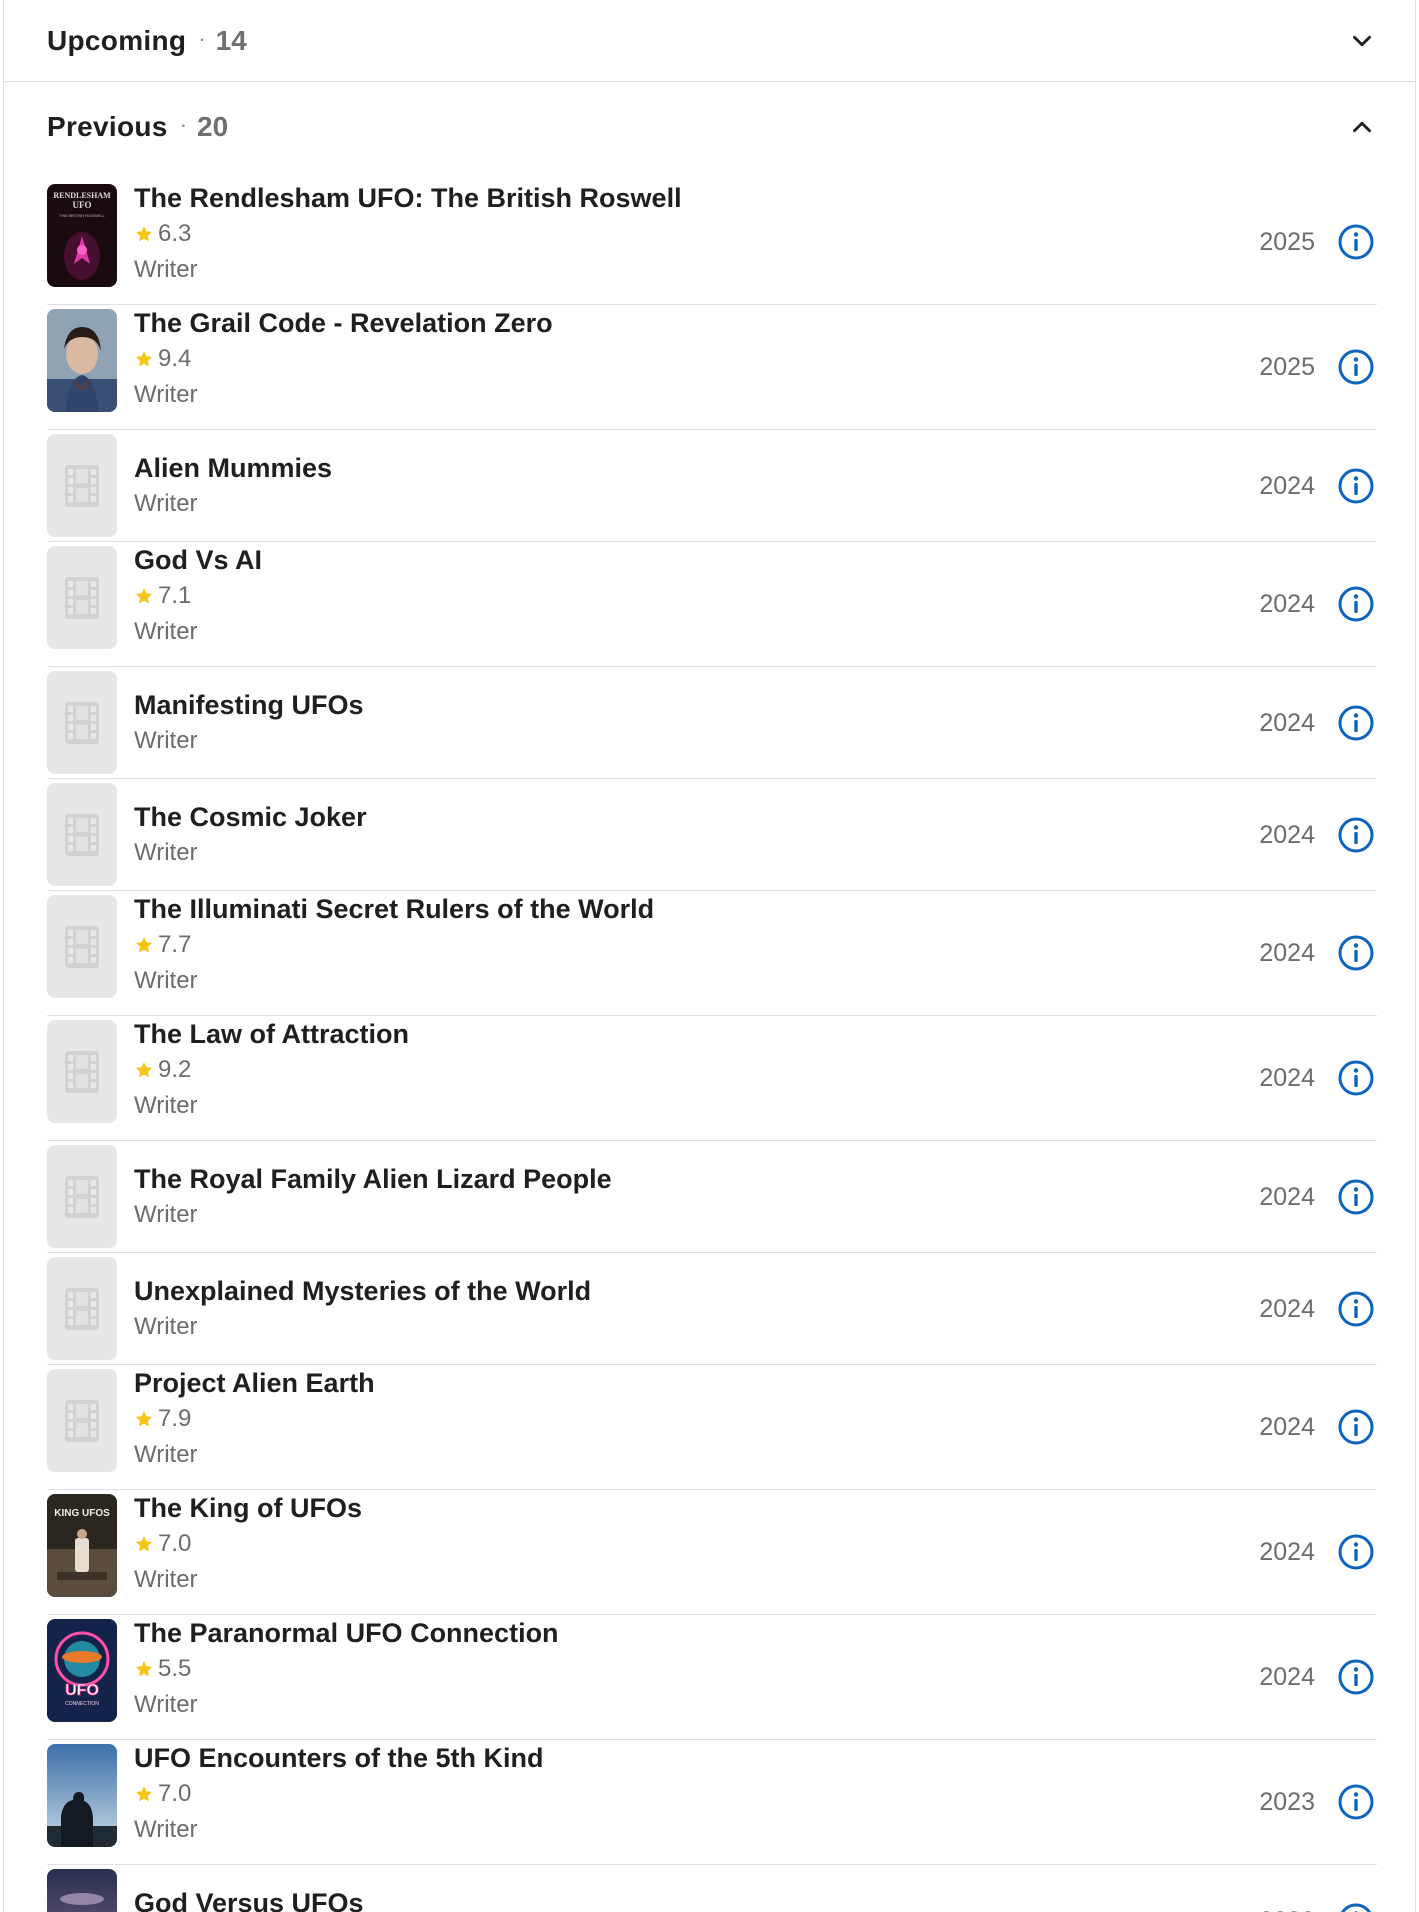 The width and height of the screenshot is (1419, 1912). What do you see at coordinates (117, 40) in the screenshot?
I see `upcoming-label: Upcoming` at bounding box center [117, 40].